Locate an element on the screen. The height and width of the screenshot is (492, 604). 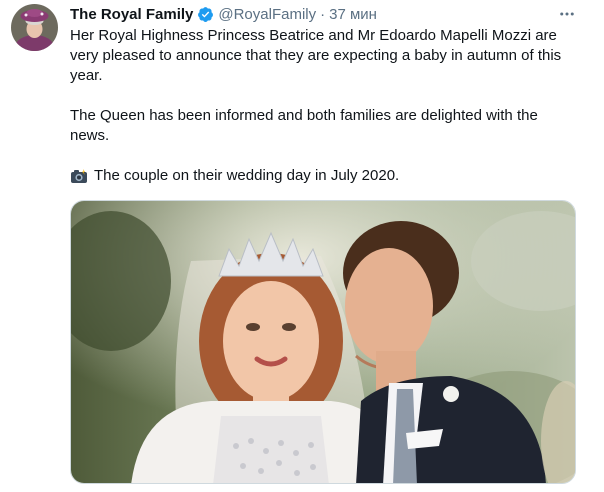
more-horizontal-icon is located at coordinates (567, 14).